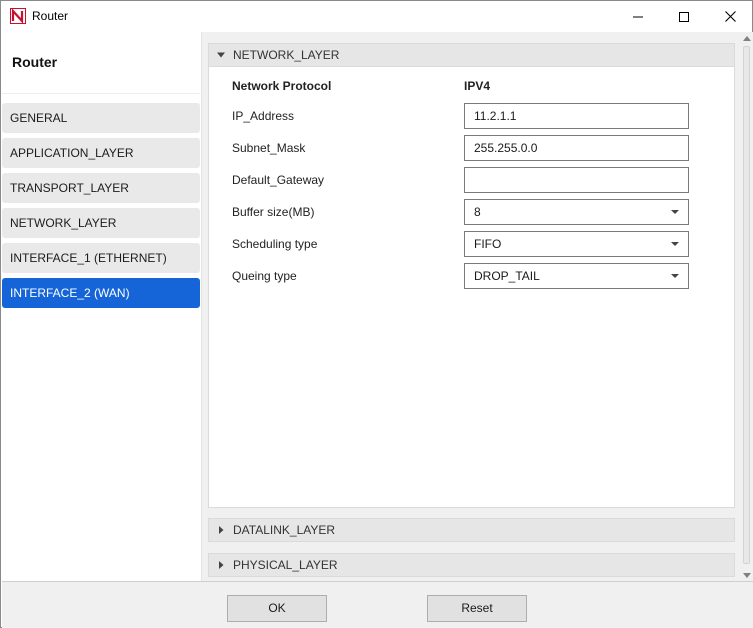 This screenshot has width=753, height=628. Describe the element at coordinates (488, 244) in the screenshot. I see `scheduling-type-value: FIFO` at that location.